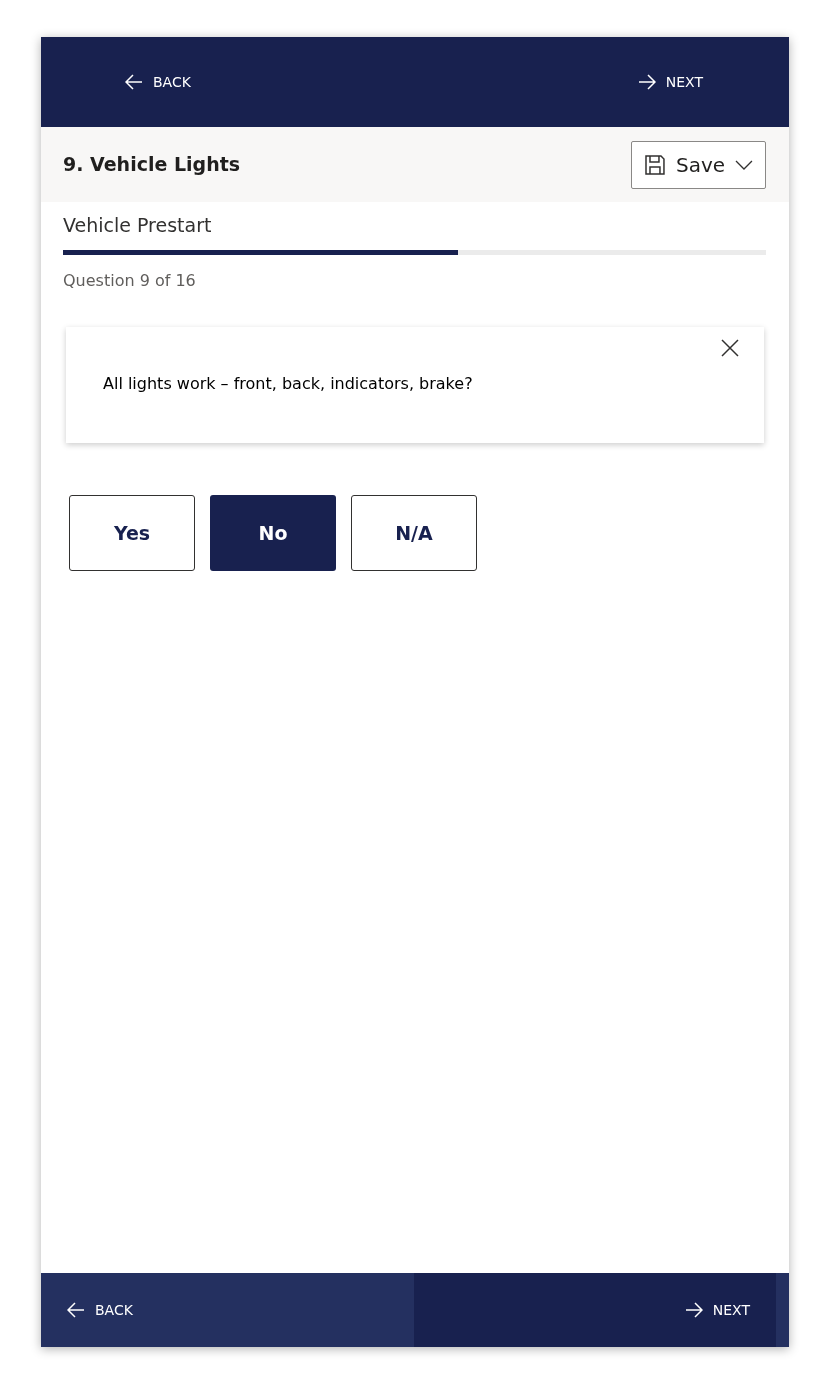 The height and width of the screenshot is (1388, 826). I want to click on answer-button: N/A, so click(414, 533).